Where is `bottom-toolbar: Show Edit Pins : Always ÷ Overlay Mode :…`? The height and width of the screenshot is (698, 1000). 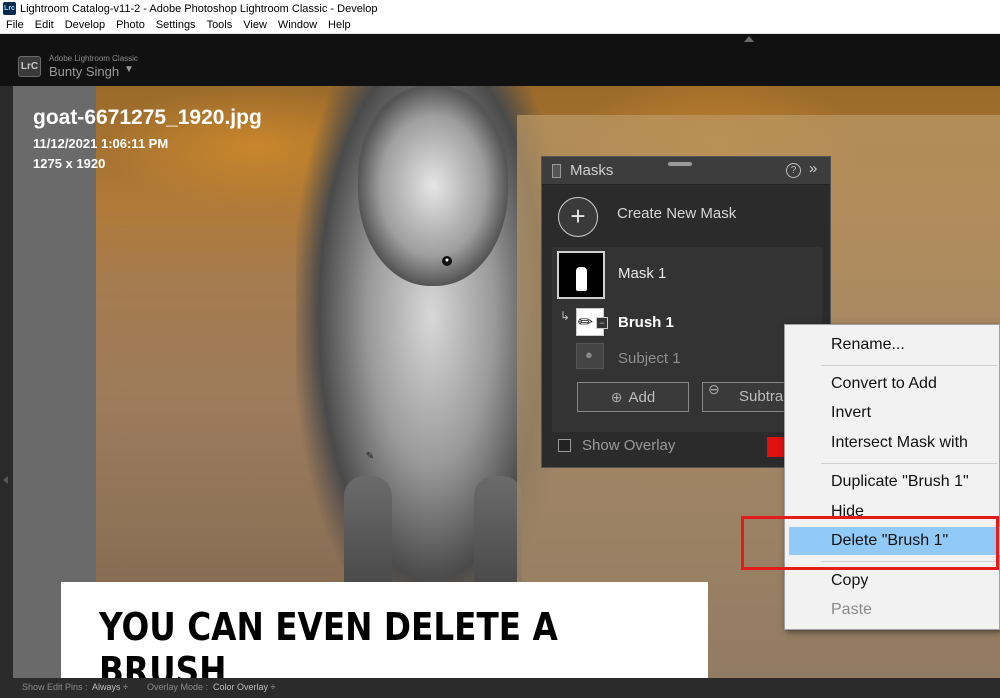 bottom-toolbar: Show Edit Pins : Always ÷ Overlay Mode :… is located at coordinates (500, 688).